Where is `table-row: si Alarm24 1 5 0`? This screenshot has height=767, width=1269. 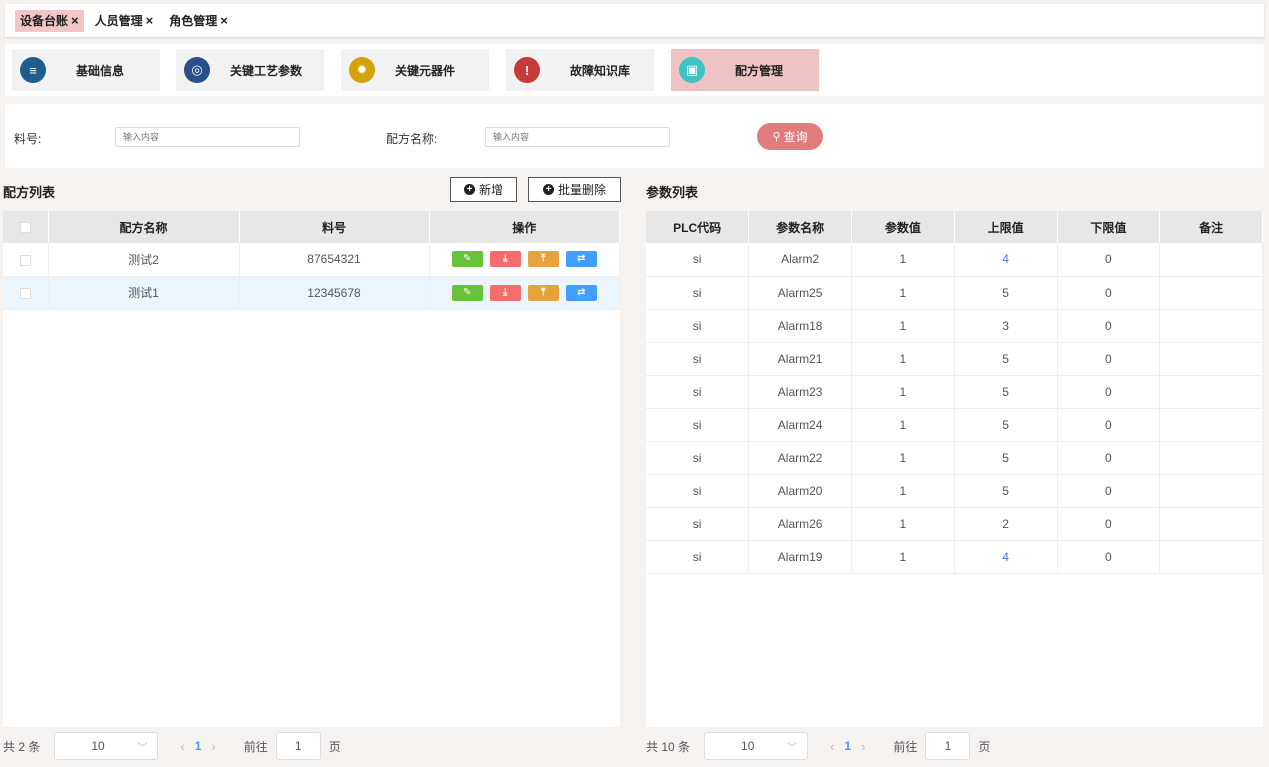 table-row: si Alarm24 1 5 0 is located at coordinates (954, 425).